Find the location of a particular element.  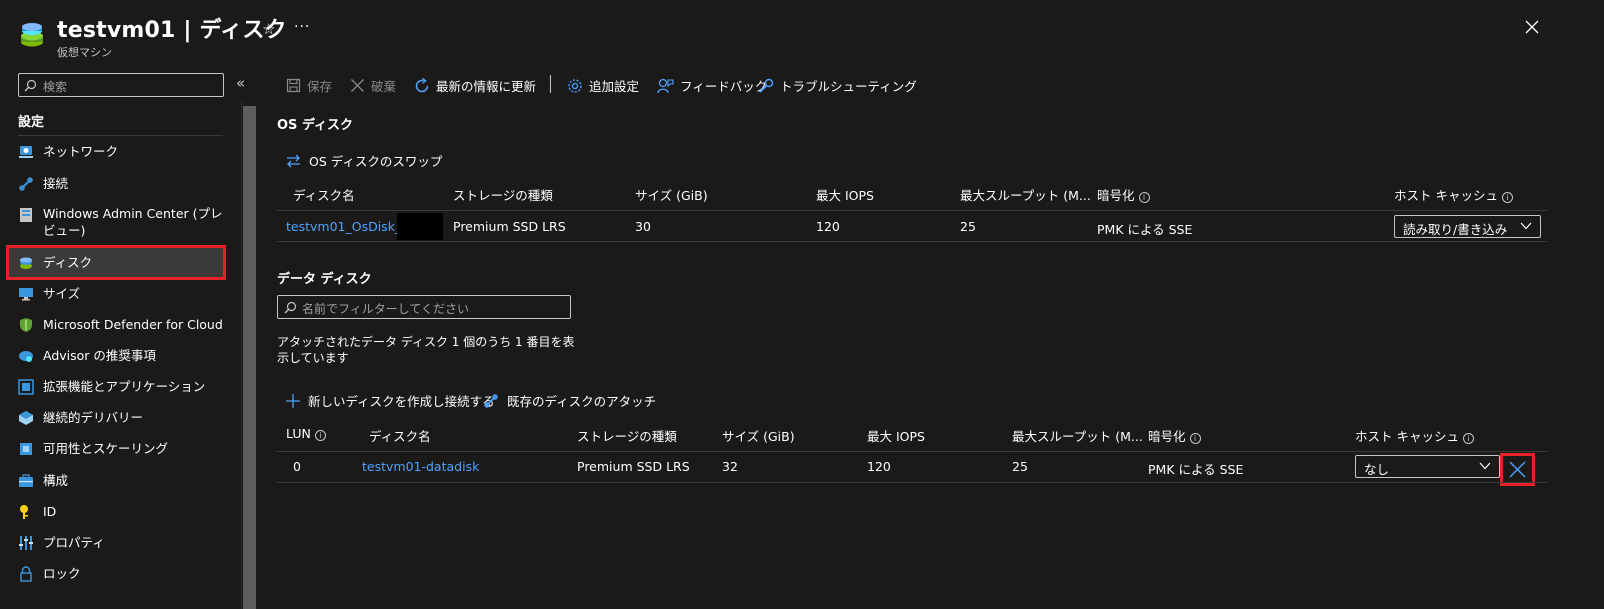

sidebar-item-lock: ロック is located at coordinates (116, 573).